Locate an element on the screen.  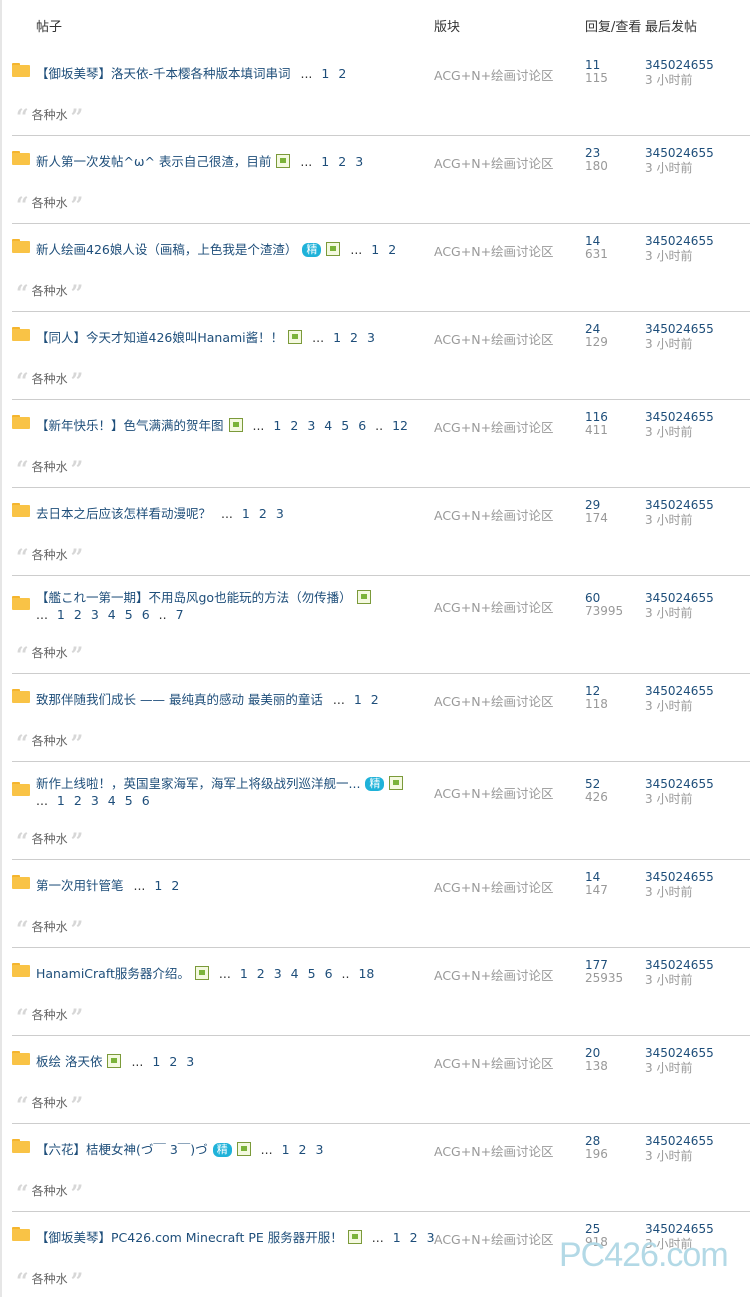
thread-title-link: HanamiCraft服务器介绍。 is located at coordinates (113, 973).